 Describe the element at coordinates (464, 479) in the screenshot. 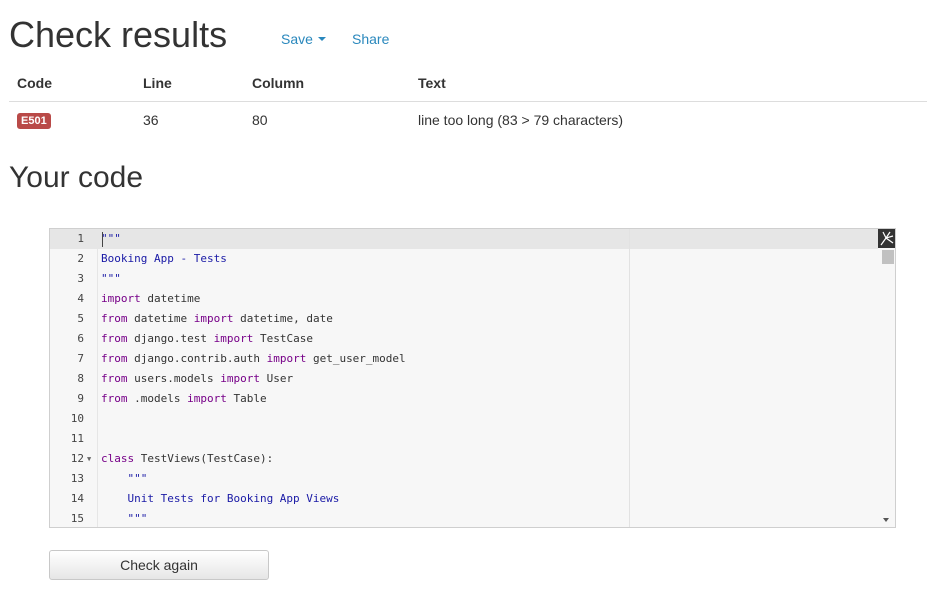

I see `code-line: 13 """` at that location.